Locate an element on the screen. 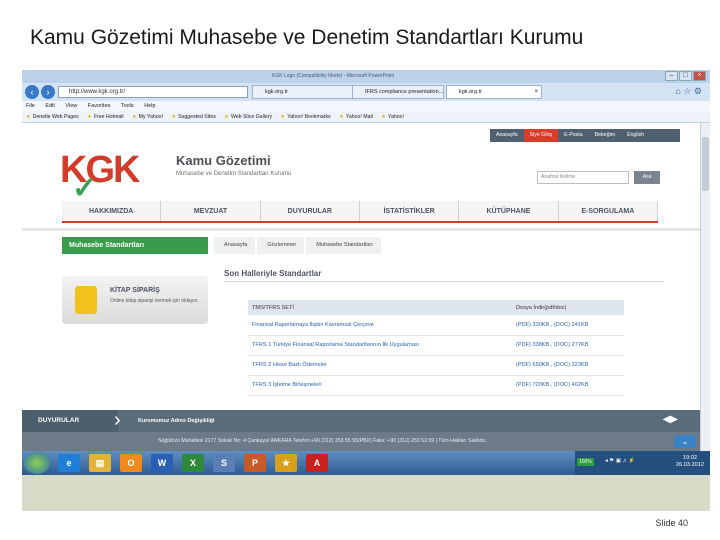 The height and width of the screenshot is (540, 720). topnav-bebegim: Bebeğim is located at coordinates (605, 135).